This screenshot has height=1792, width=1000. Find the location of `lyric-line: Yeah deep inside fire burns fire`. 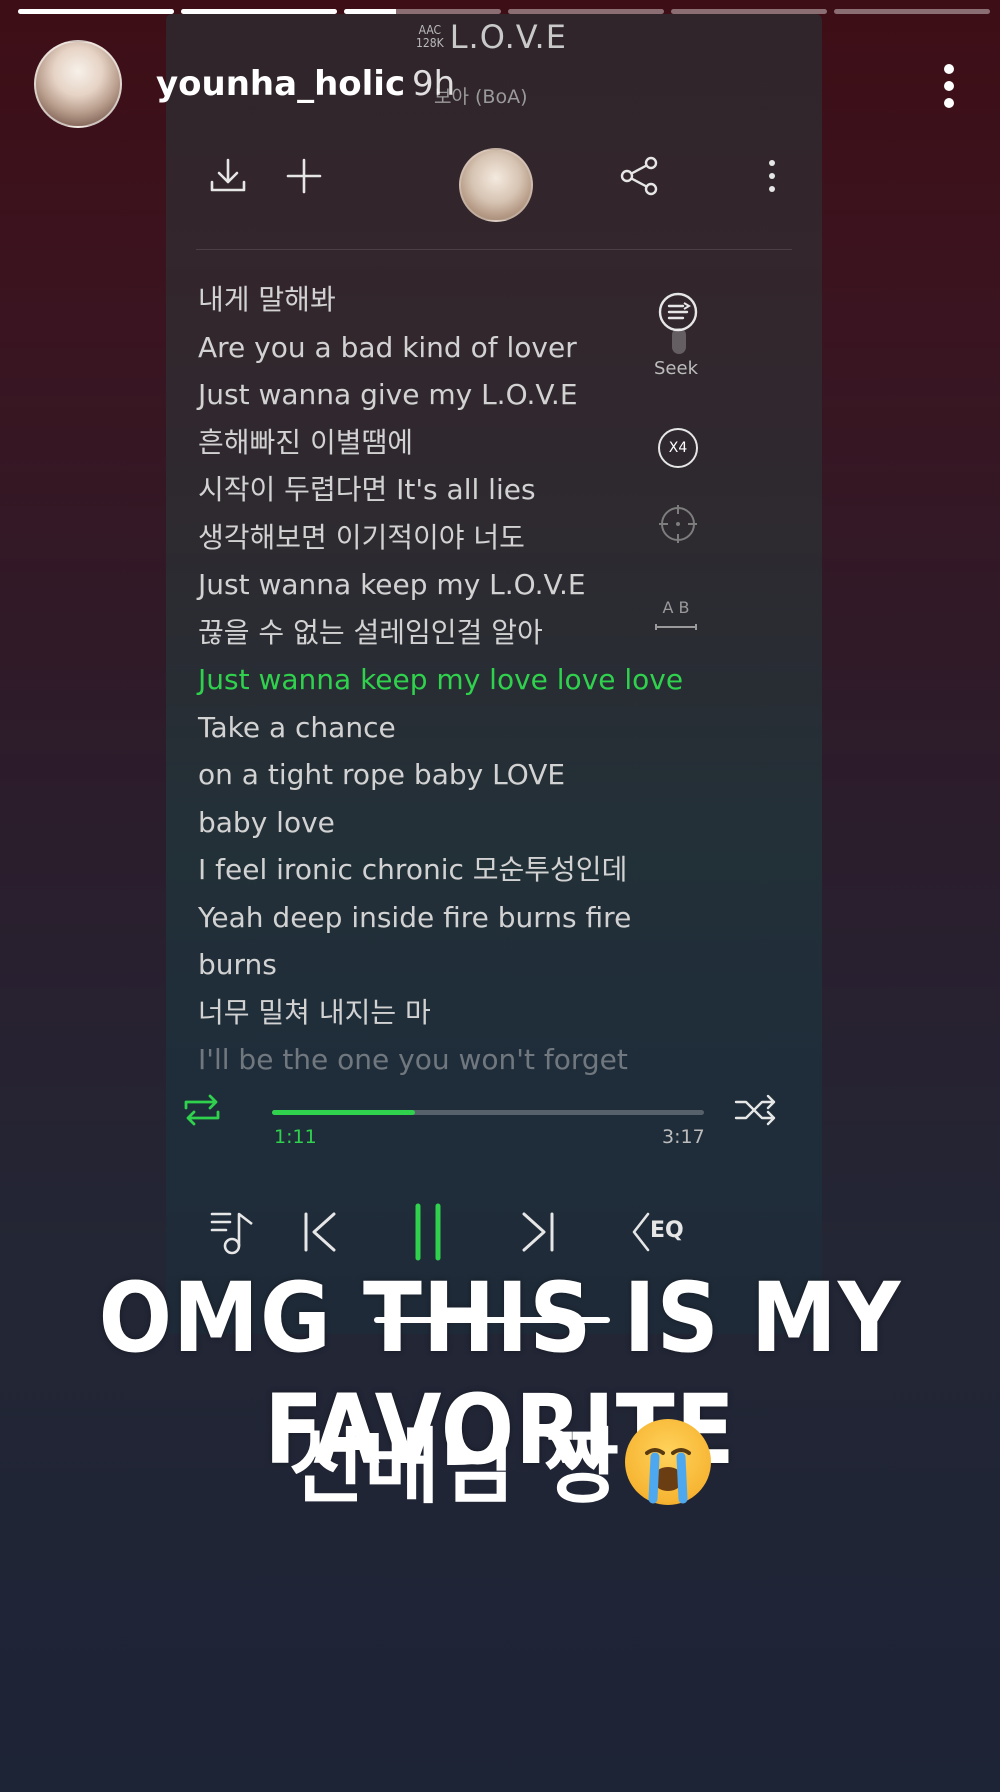

lyric-line: Yeah deep inside fire burns fire is located at coordinates (458, 918).